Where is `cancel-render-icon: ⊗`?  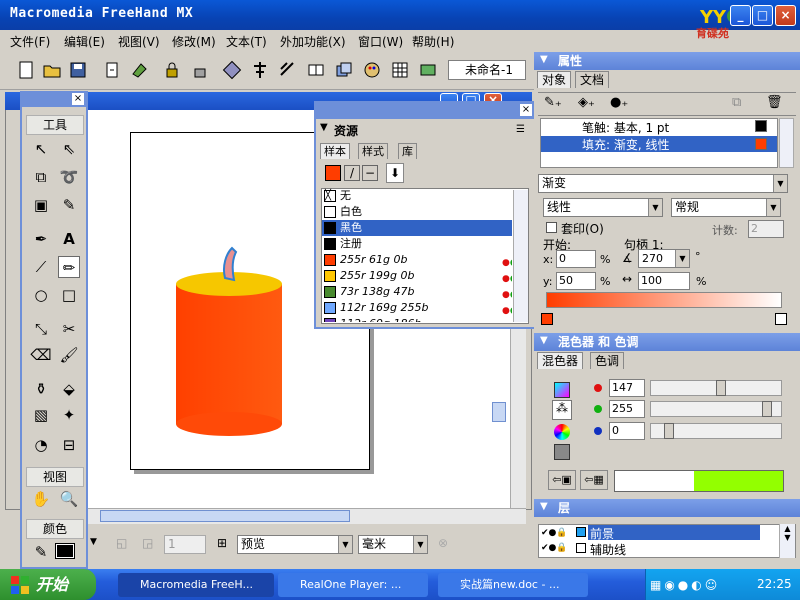 cancel-render-icon: ⊗ is located at coordinates (446, 544).